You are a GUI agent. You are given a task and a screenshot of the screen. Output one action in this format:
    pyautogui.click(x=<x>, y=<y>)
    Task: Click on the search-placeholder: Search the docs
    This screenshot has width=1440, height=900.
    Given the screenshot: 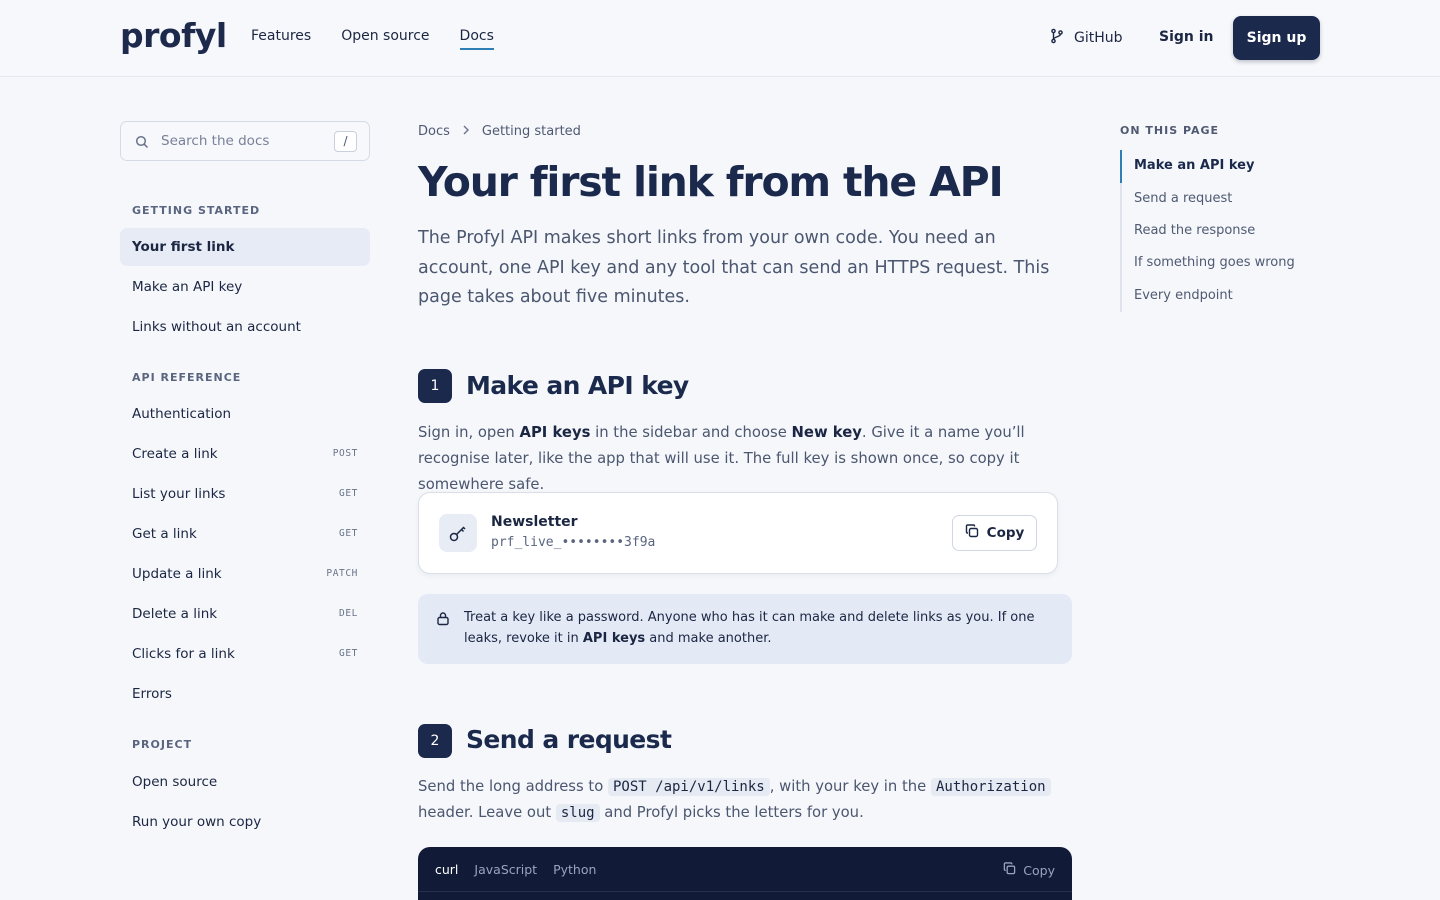 What is the action you would take?
    pyautogui.click(x=215, y=141)
    